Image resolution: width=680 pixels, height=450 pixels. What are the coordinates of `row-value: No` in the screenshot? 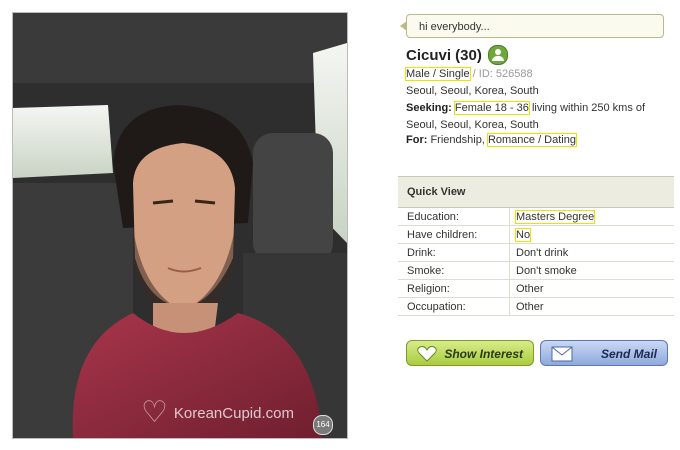 It's located at (591, 234).